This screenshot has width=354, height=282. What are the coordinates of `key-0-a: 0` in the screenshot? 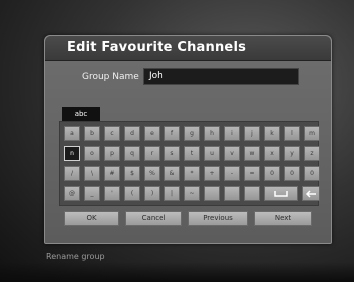 It's located at (272, 173).